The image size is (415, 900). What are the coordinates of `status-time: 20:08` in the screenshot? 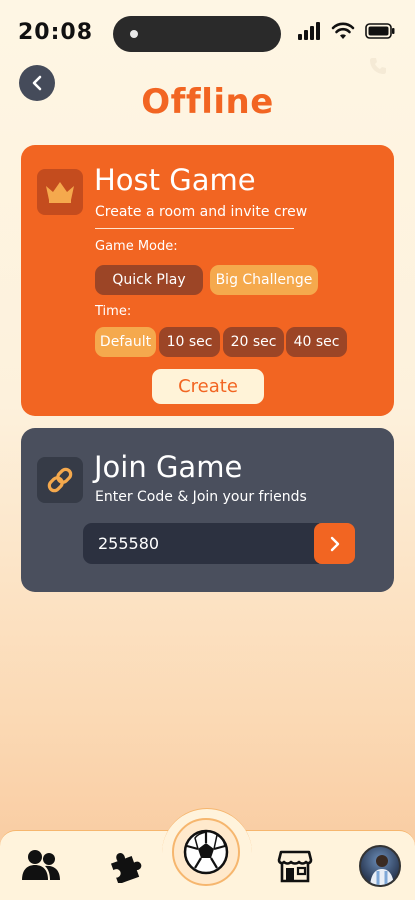 It's located at (56, 32).